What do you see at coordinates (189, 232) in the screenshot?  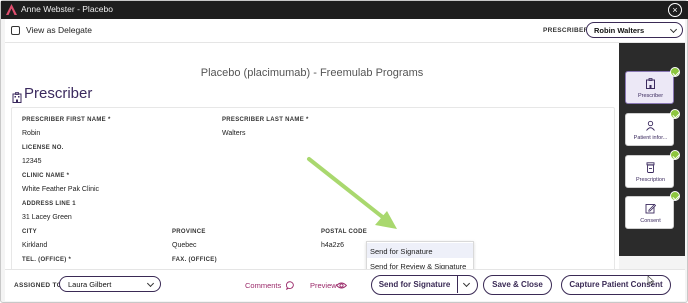 I see `province-label: PROVINCE` at bounding box center [189, 232].